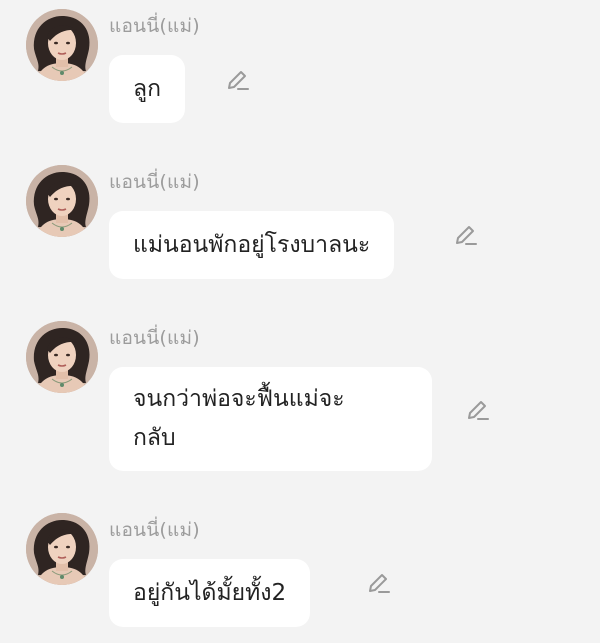 This screenshot has height=643, width=600. I want to click on message-bubble: แม่นอนพักอยู่โรงบาลนะ, so click(252, 245).